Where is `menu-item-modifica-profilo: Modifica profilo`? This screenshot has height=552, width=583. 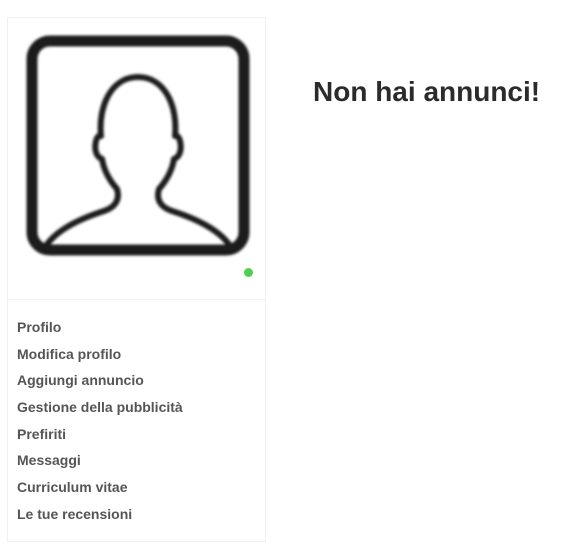
menu-item-modifica-profilo: Modifica profilo is located at coordinates (141, 357).